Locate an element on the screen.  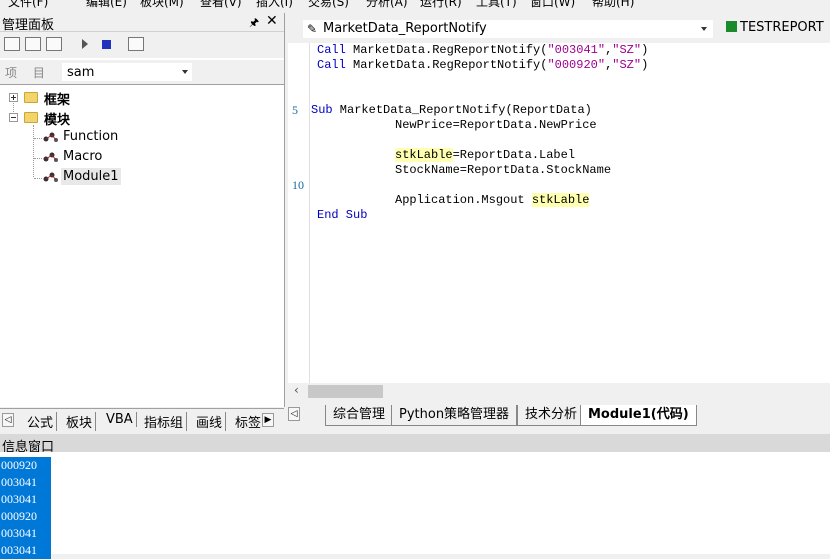
collapse-icon is located at coordinates (13, 117).